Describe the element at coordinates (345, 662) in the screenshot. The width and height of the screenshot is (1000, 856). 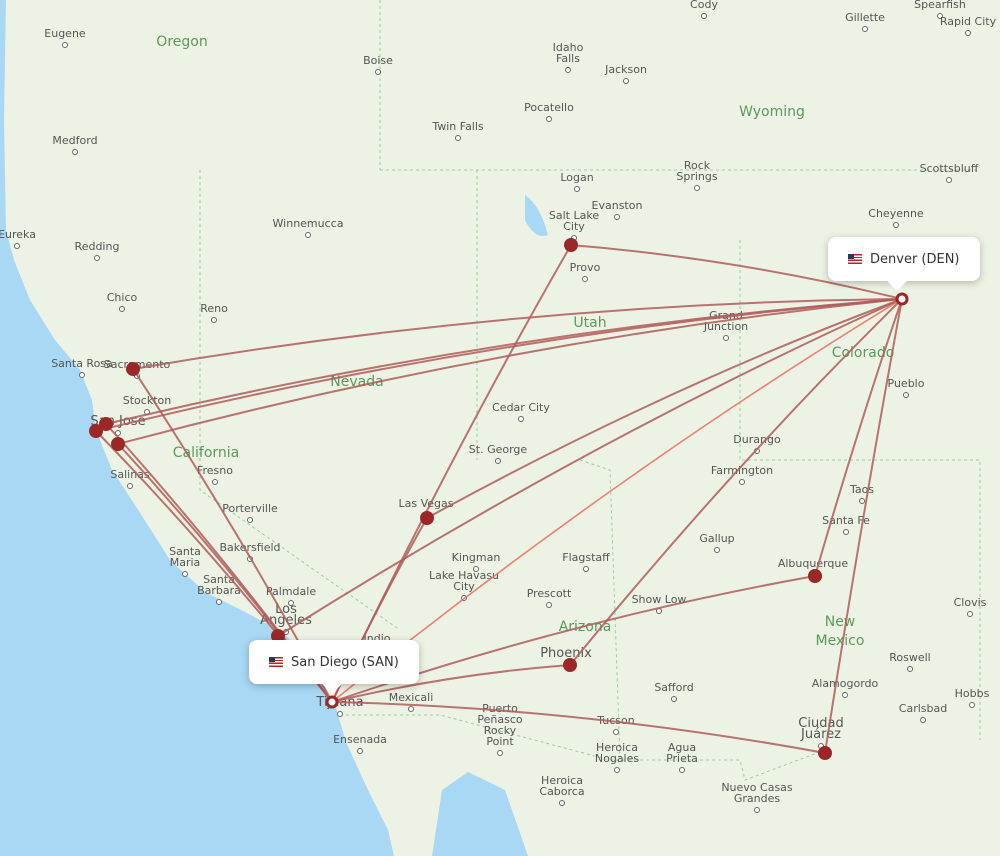
I see `origin-label: San Diego (SAN)` at that location.